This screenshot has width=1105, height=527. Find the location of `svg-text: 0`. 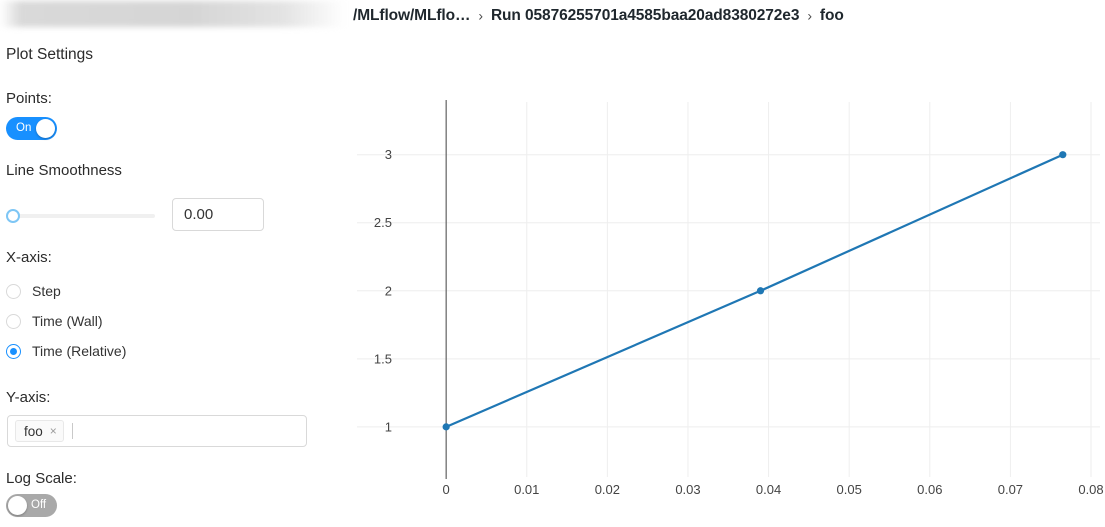

svg-text: 0 is located at coordinates (446, 489).